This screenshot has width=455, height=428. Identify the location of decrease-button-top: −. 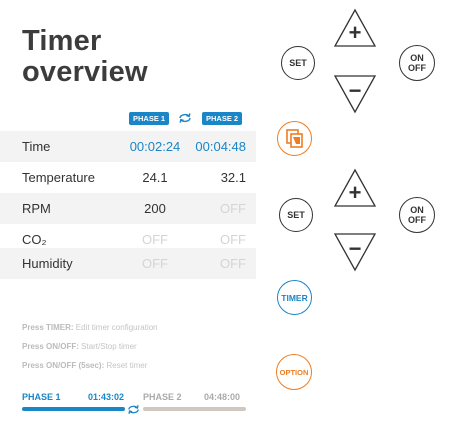
(355, 94).